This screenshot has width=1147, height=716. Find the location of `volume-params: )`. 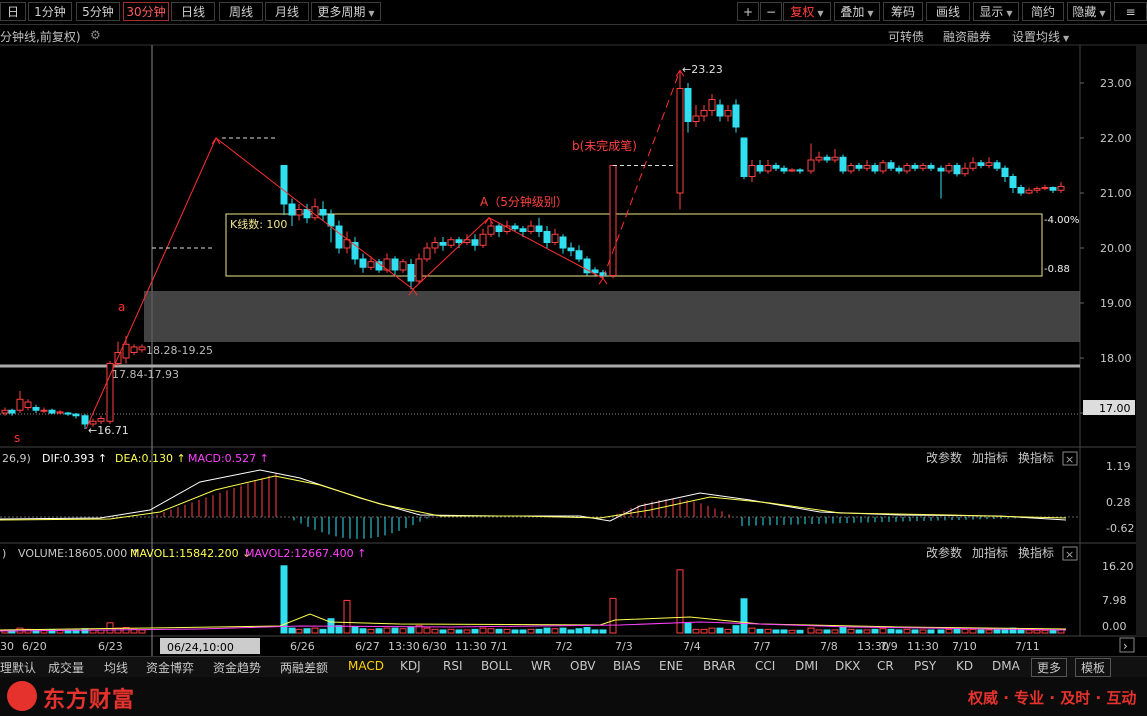

volume-params: ) is located at coordinates (4, 553).